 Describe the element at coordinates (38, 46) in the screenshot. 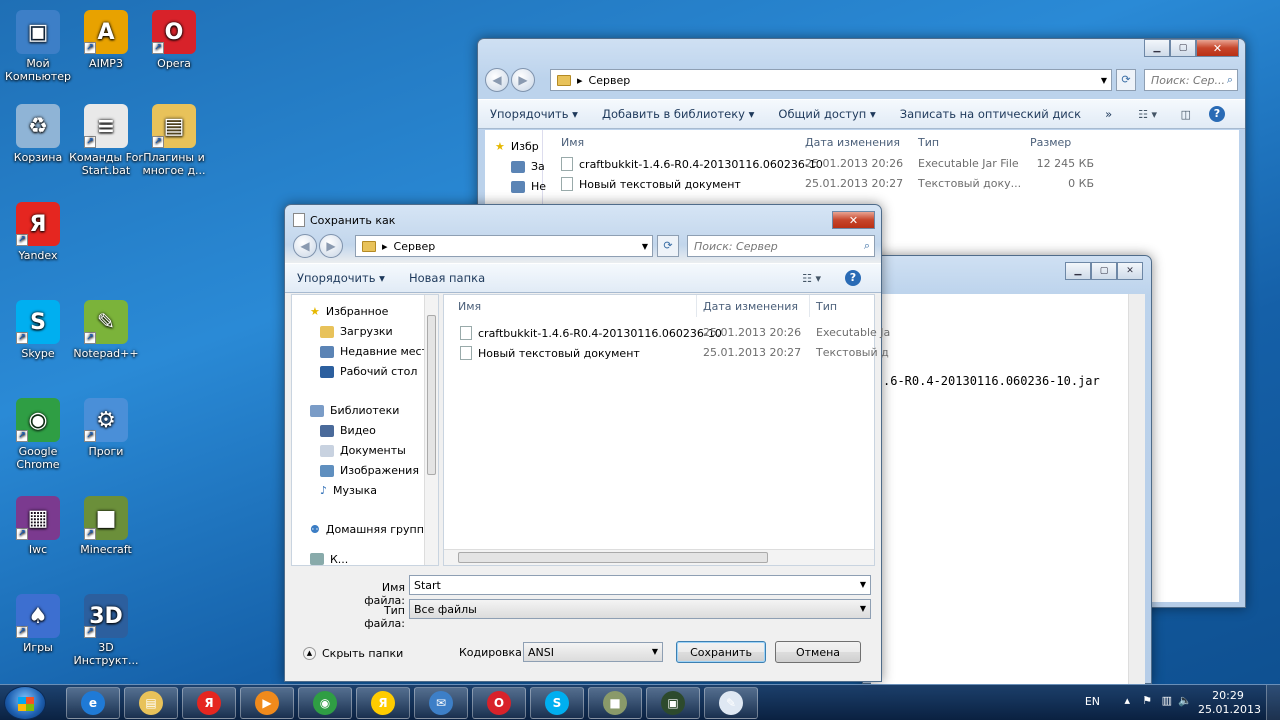

I see `desktop-icon: ▣ Мой Компьютер` at that location.